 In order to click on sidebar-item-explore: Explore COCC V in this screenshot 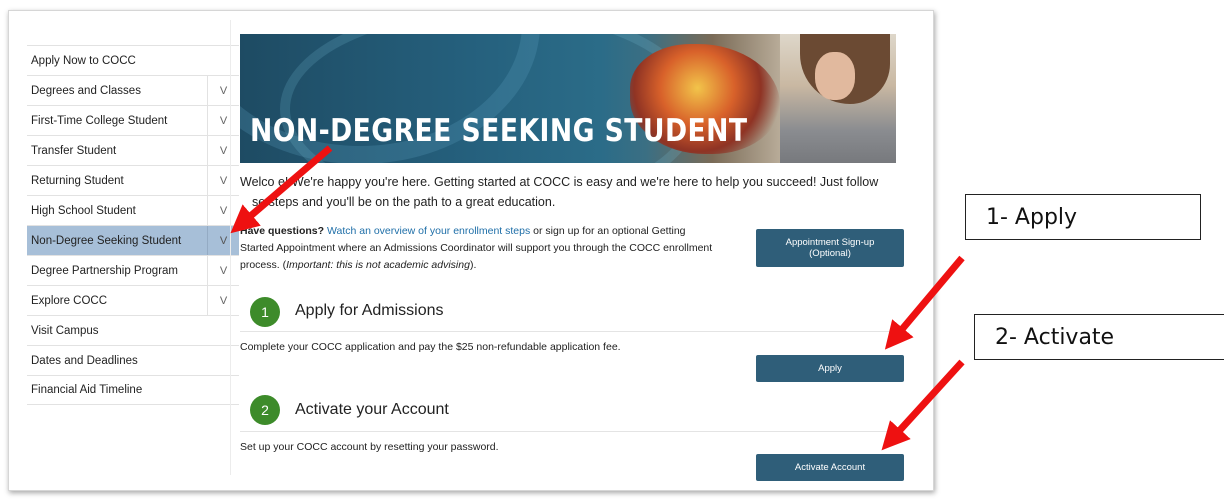, I will do `click(133, 300)`.